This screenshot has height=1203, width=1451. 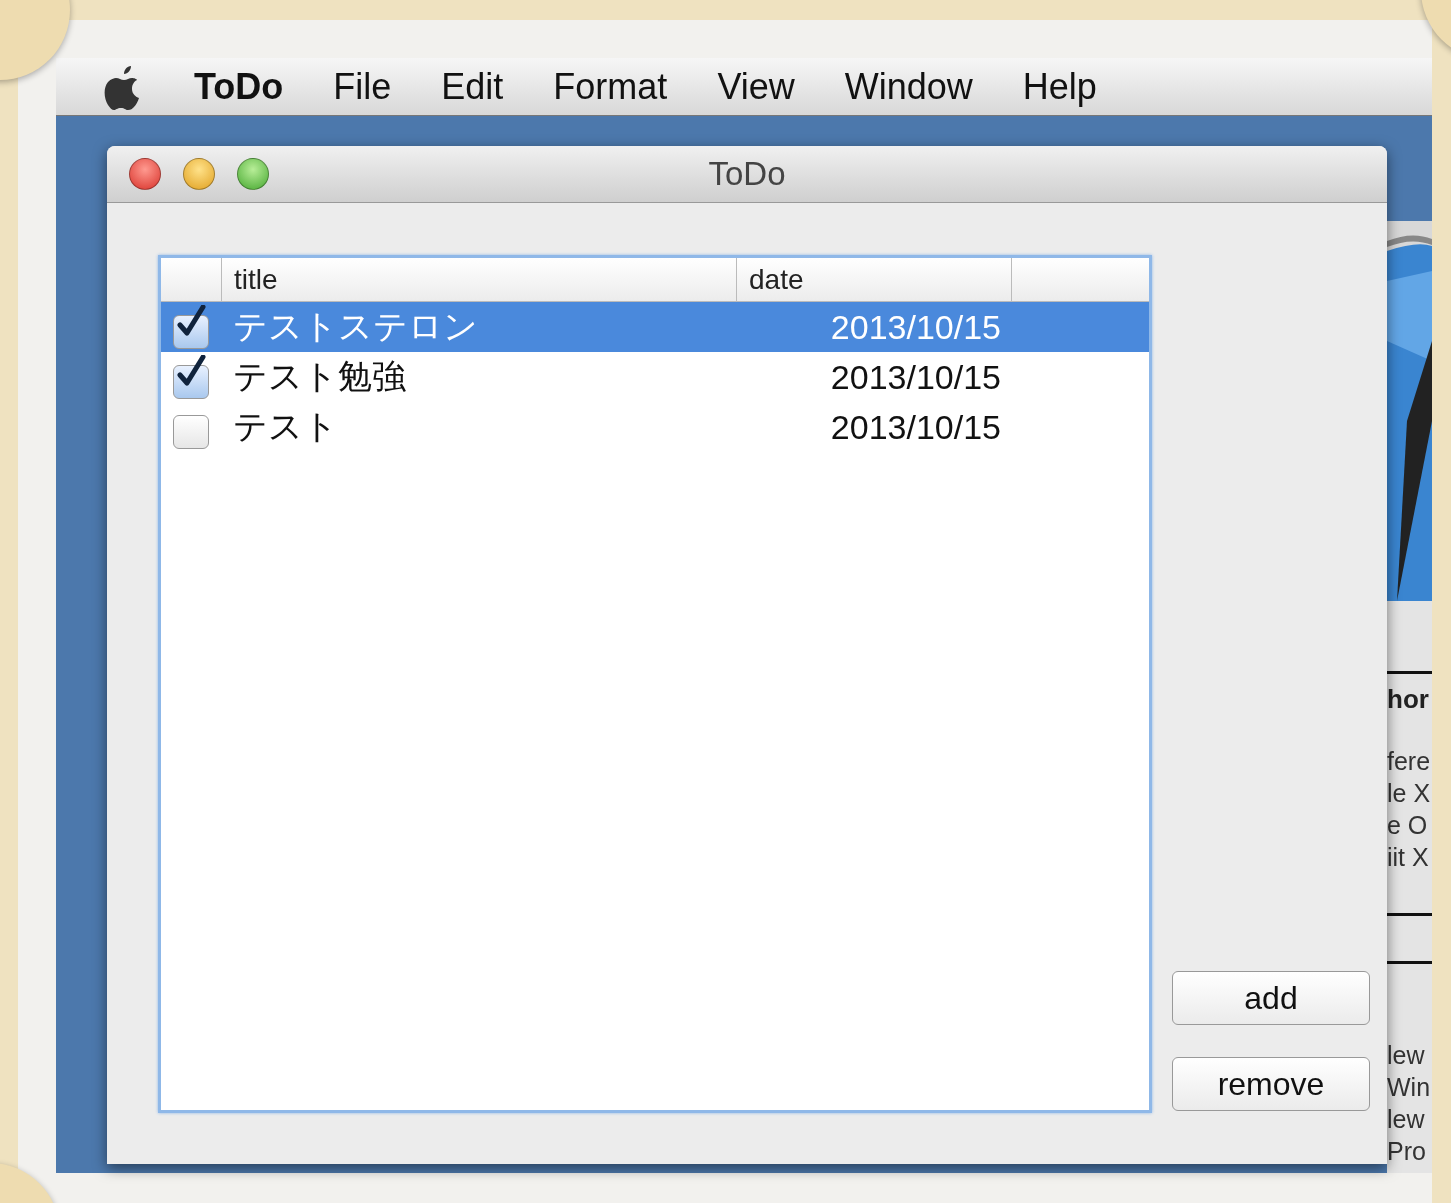 I want to click on window-title: ToDo, so click(x=747, y=174).